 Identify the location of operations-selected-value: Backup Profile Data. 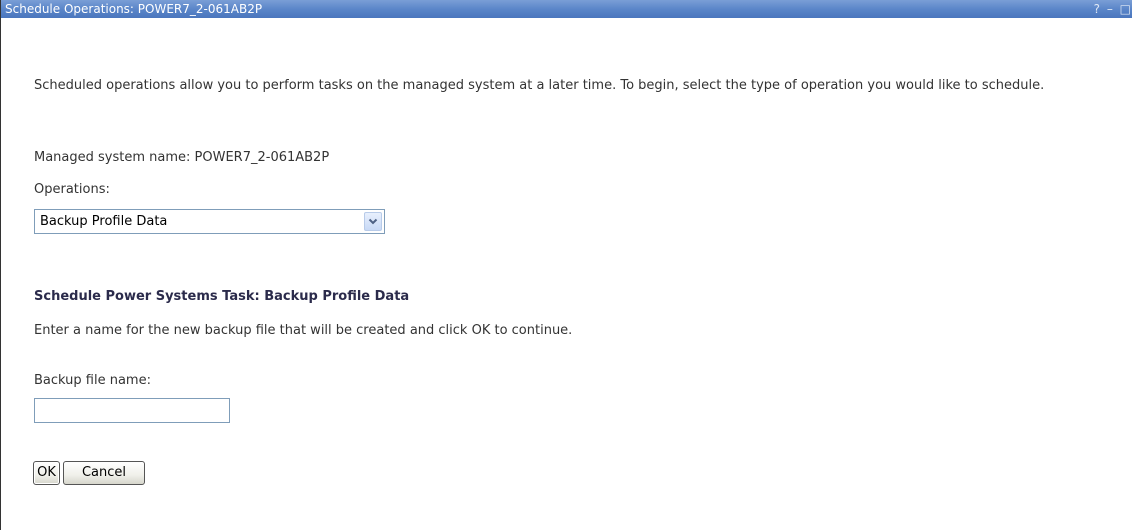
(104, 221).